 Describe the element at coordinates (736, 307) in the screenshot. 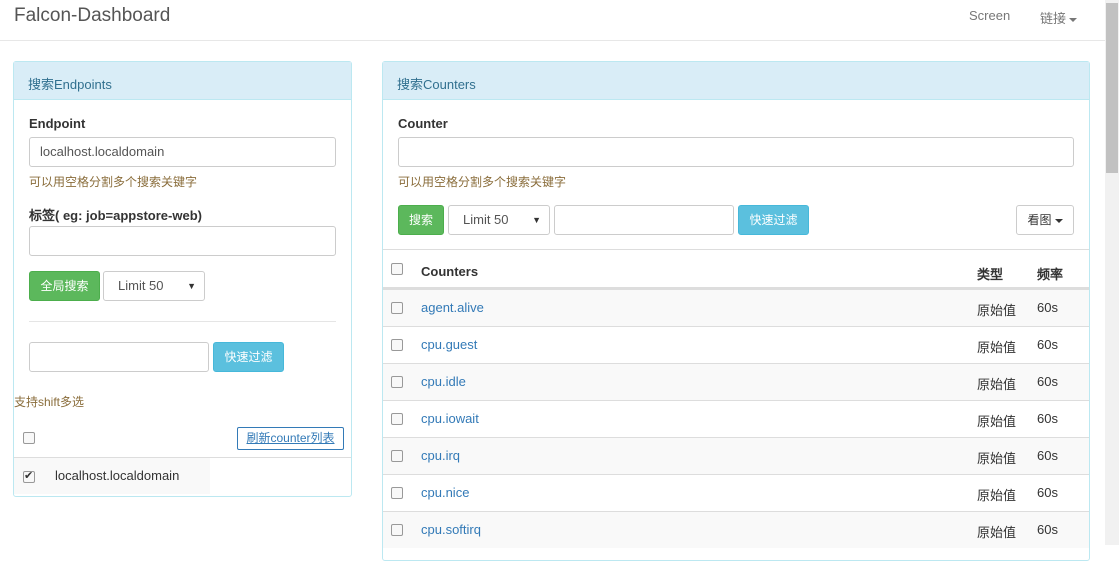

I see `table-row: agent.alive 原始值 60s` at that location.